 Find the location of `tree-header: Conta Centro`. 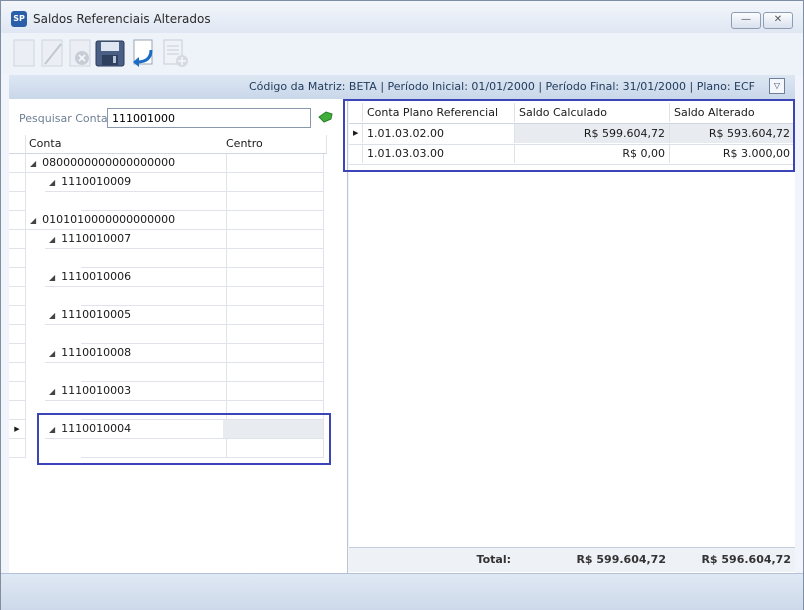

tree-header: Conta Centro is located at coordinates (178, 144).